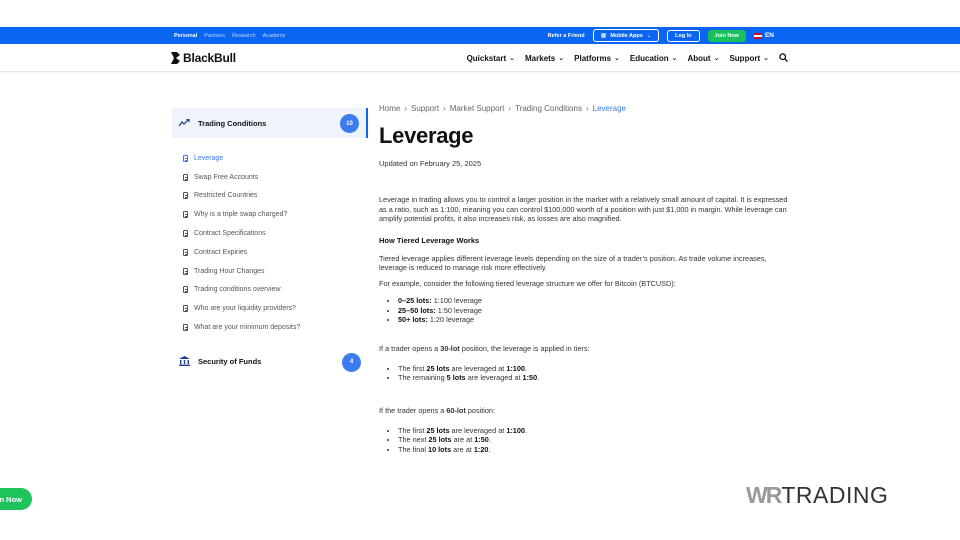 The image size is (960, 540). Describe the element at coordinates (203, 58) in the screenshot. I see `blackbull-logo: BlackBull` at that location.